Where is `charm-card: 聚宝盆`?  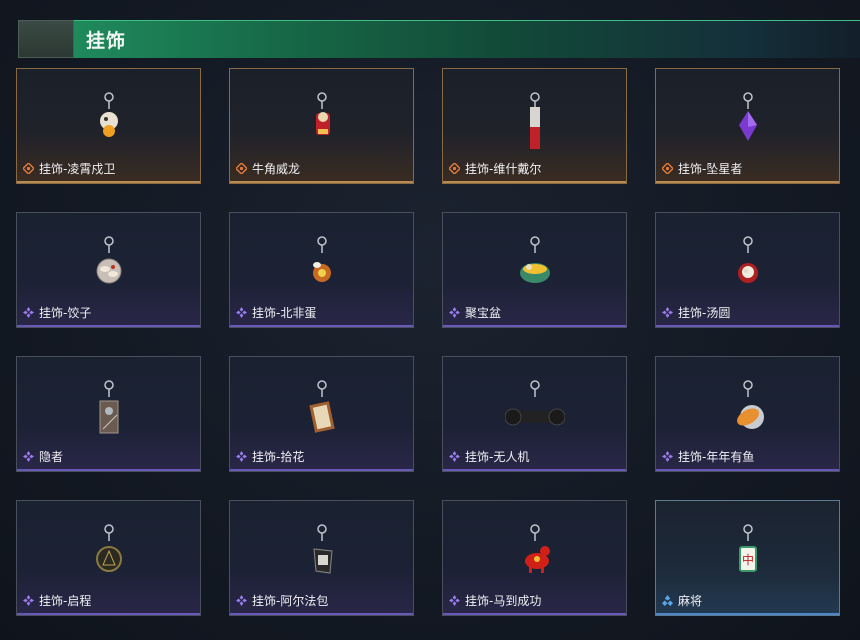
charm-card: 聚宝盆 is located at coordinates (534, 270).